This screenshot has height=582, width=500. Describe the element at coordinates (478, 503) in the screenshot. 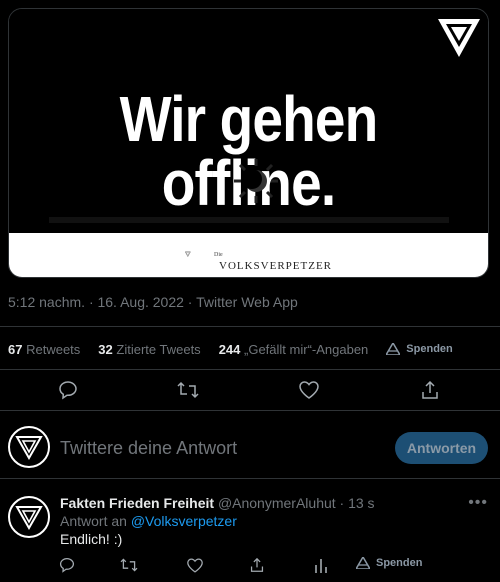

I see `more-icon: •••` at that location.